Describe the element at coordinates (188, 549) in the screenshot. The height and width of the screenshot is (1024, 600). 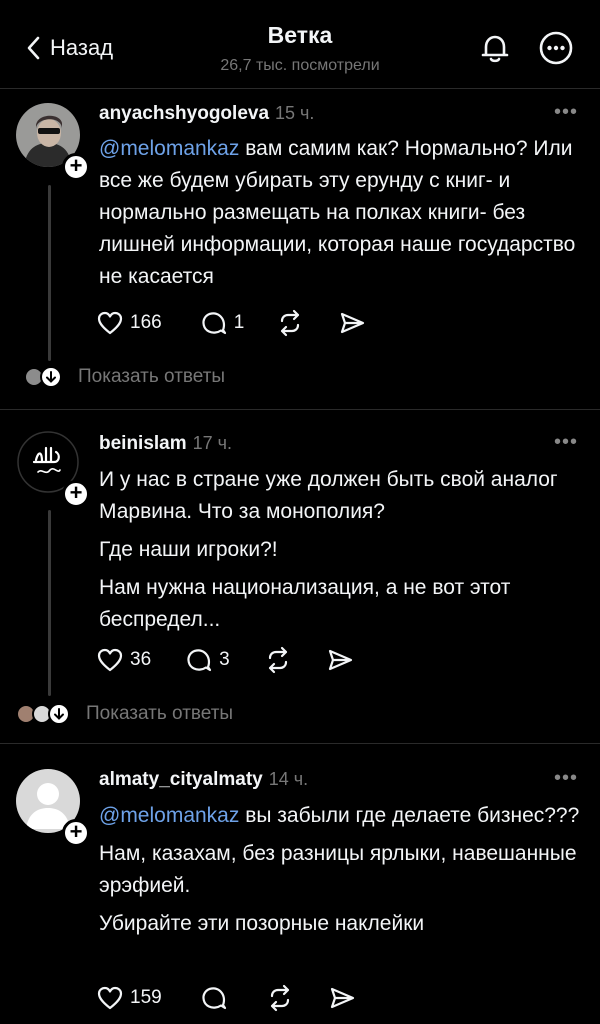
I see `post-paragraph: Где наши игроки?!` at that location.